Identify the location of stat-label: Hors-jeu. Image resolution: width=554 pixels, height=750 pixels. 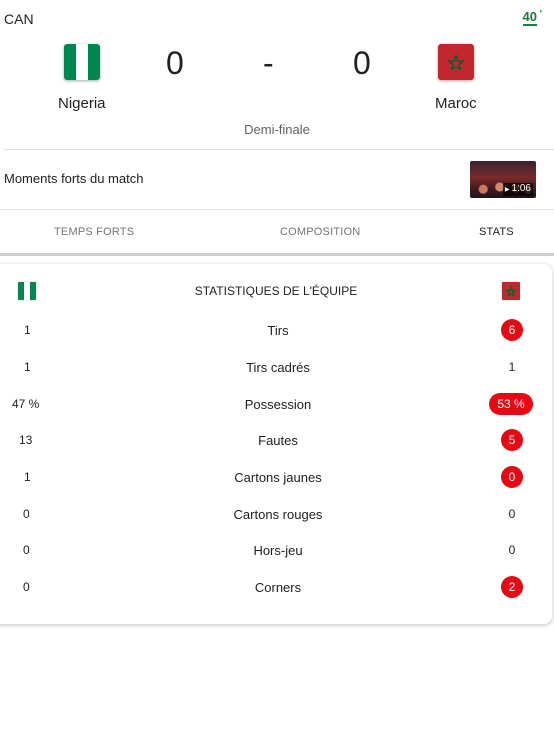
(278, 550).